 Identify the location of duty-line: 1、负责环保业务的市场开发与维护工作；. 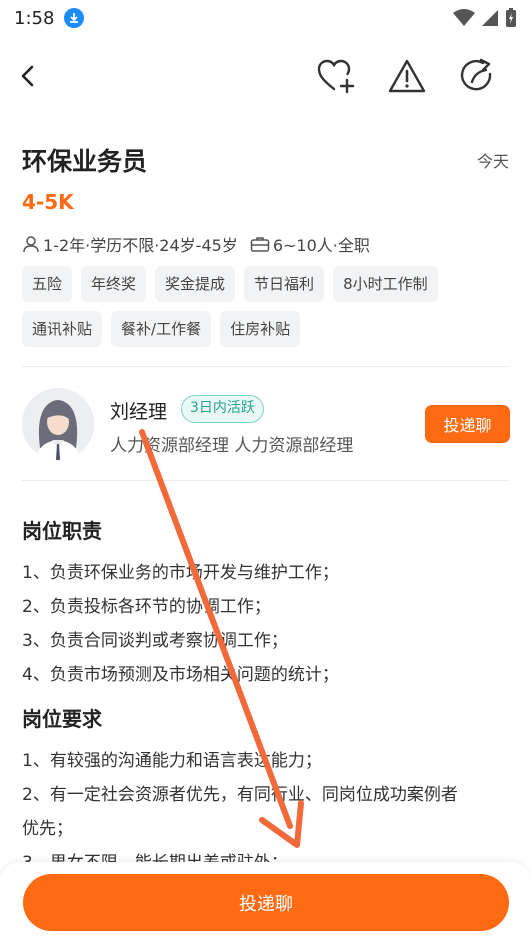
(180, 573).